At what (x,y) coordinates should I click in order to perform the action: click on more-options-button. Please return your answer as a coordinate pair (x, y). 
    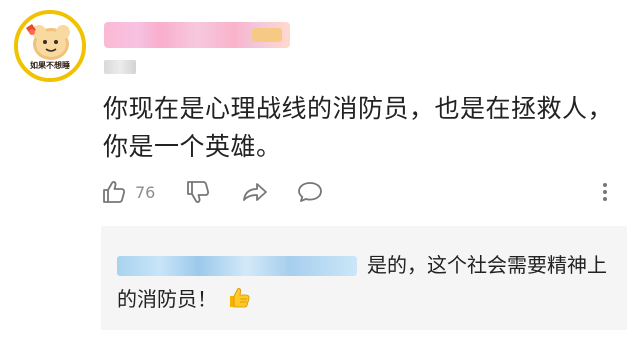
    Looking at the image, I should click on (605, 192).